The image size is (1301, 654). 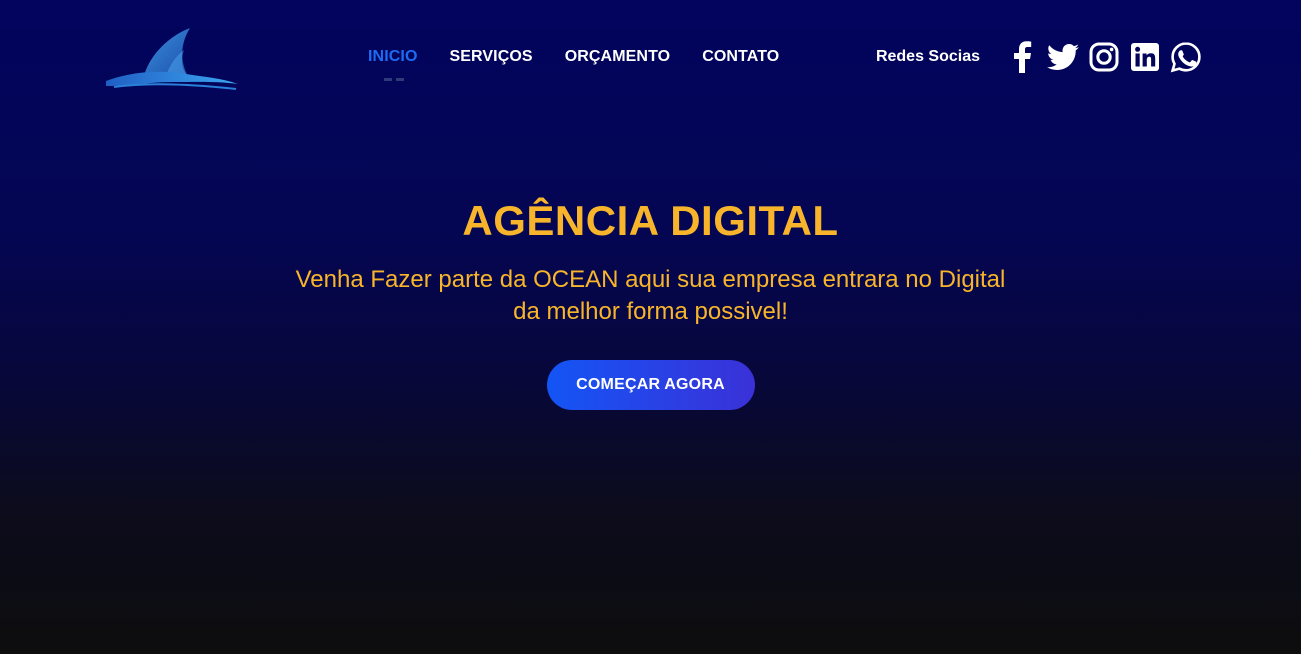 I want to click on main-nav: INICIO SERVIÇOS ORÇAMENTO CONTATO, so click(x=573, y=64).